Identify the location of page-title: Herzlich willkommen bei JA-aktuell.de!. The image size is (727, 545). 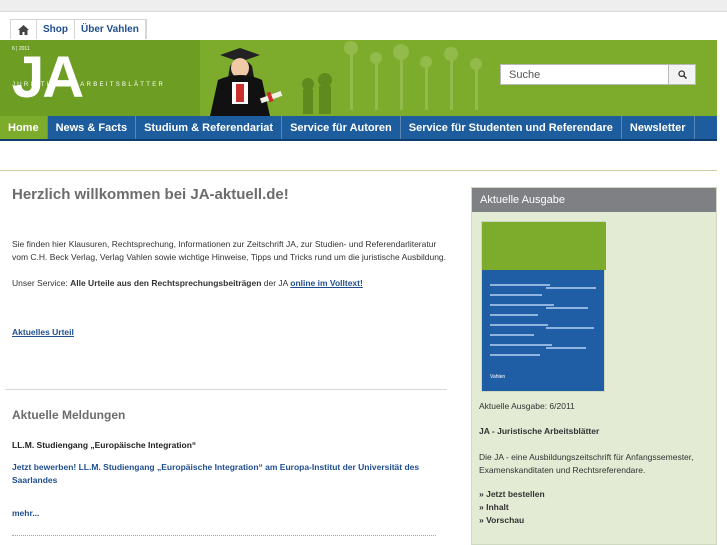
(150, 194).